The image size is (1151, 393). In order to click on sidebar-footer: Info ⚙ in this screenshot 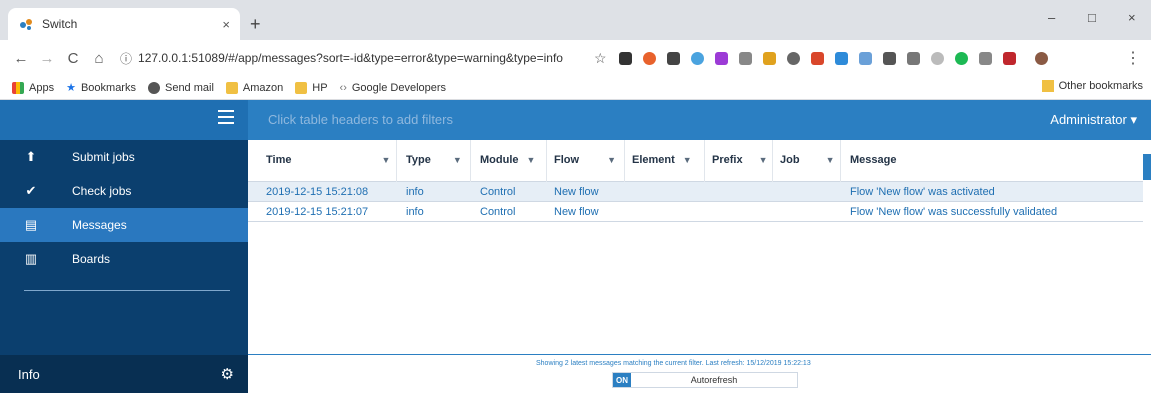, I will do `click(124, 374)`.